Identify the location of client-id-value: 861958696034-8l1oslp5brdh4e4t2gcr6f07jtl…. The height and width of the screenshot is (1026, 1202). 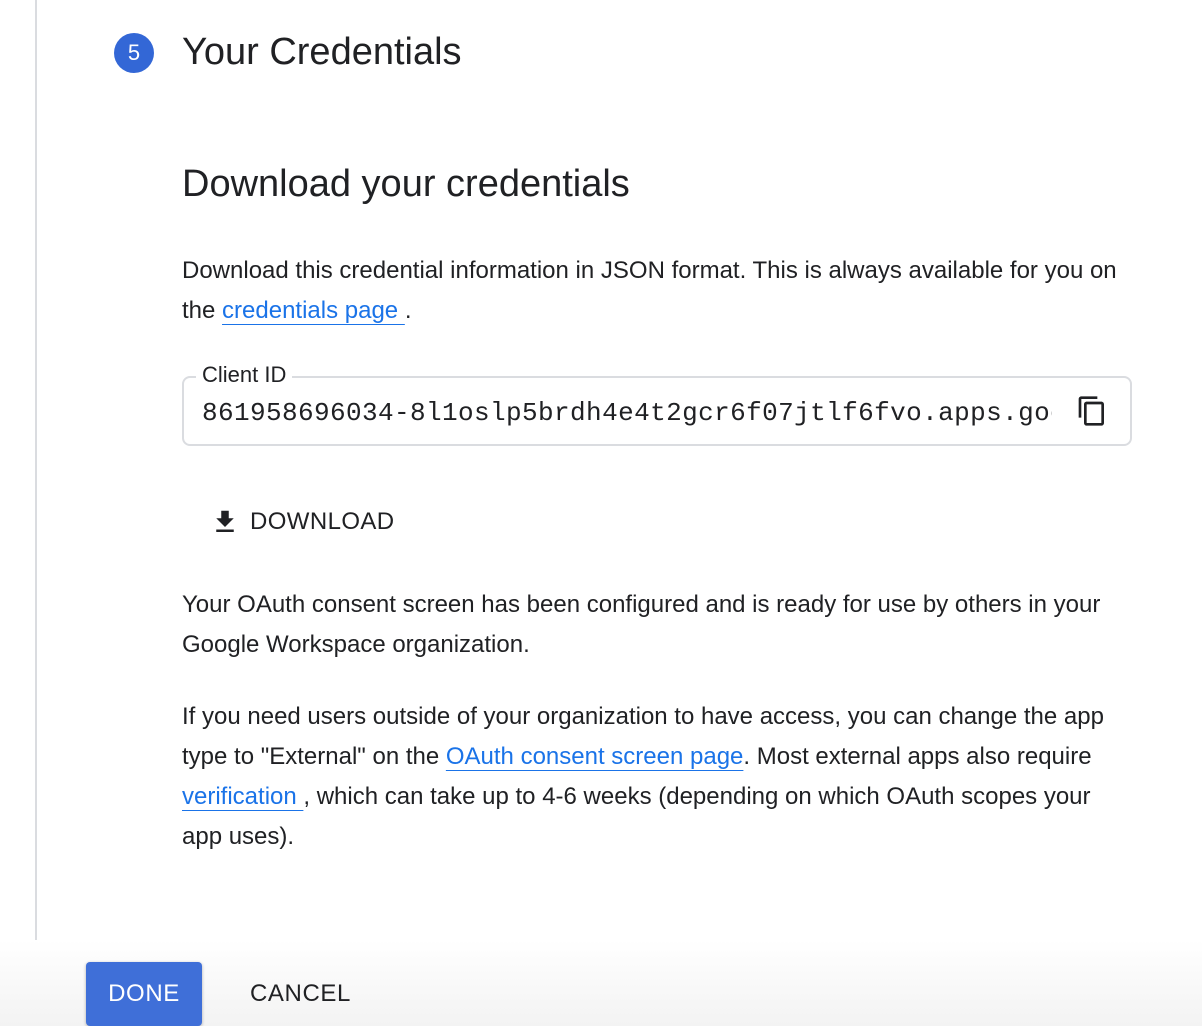
(627, 413).